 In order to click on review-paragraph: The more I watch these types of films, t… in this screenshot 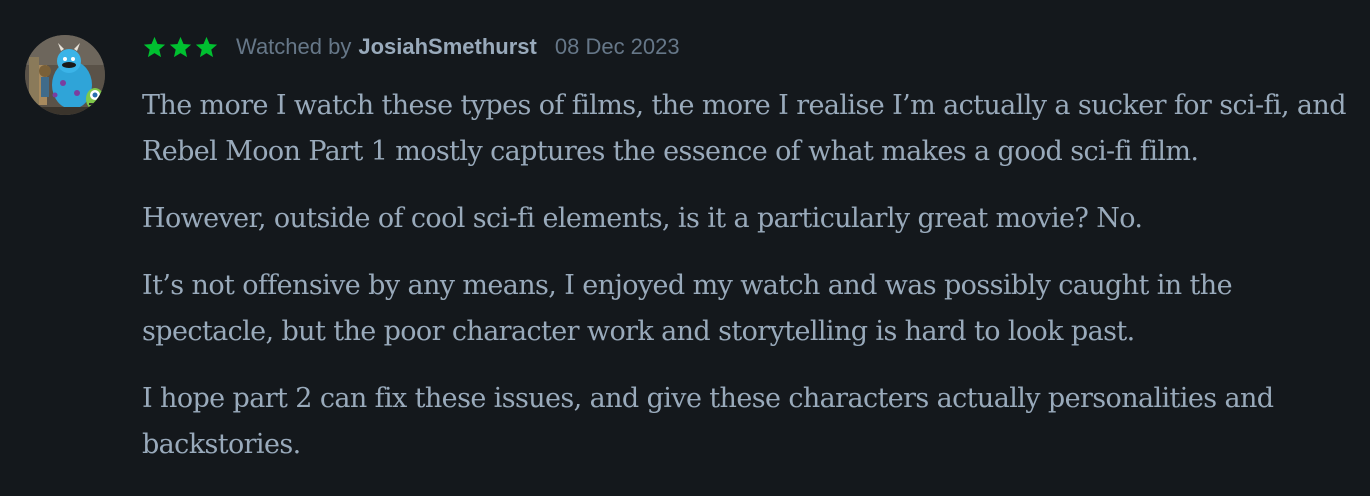, I will do `click(744, 128)`.